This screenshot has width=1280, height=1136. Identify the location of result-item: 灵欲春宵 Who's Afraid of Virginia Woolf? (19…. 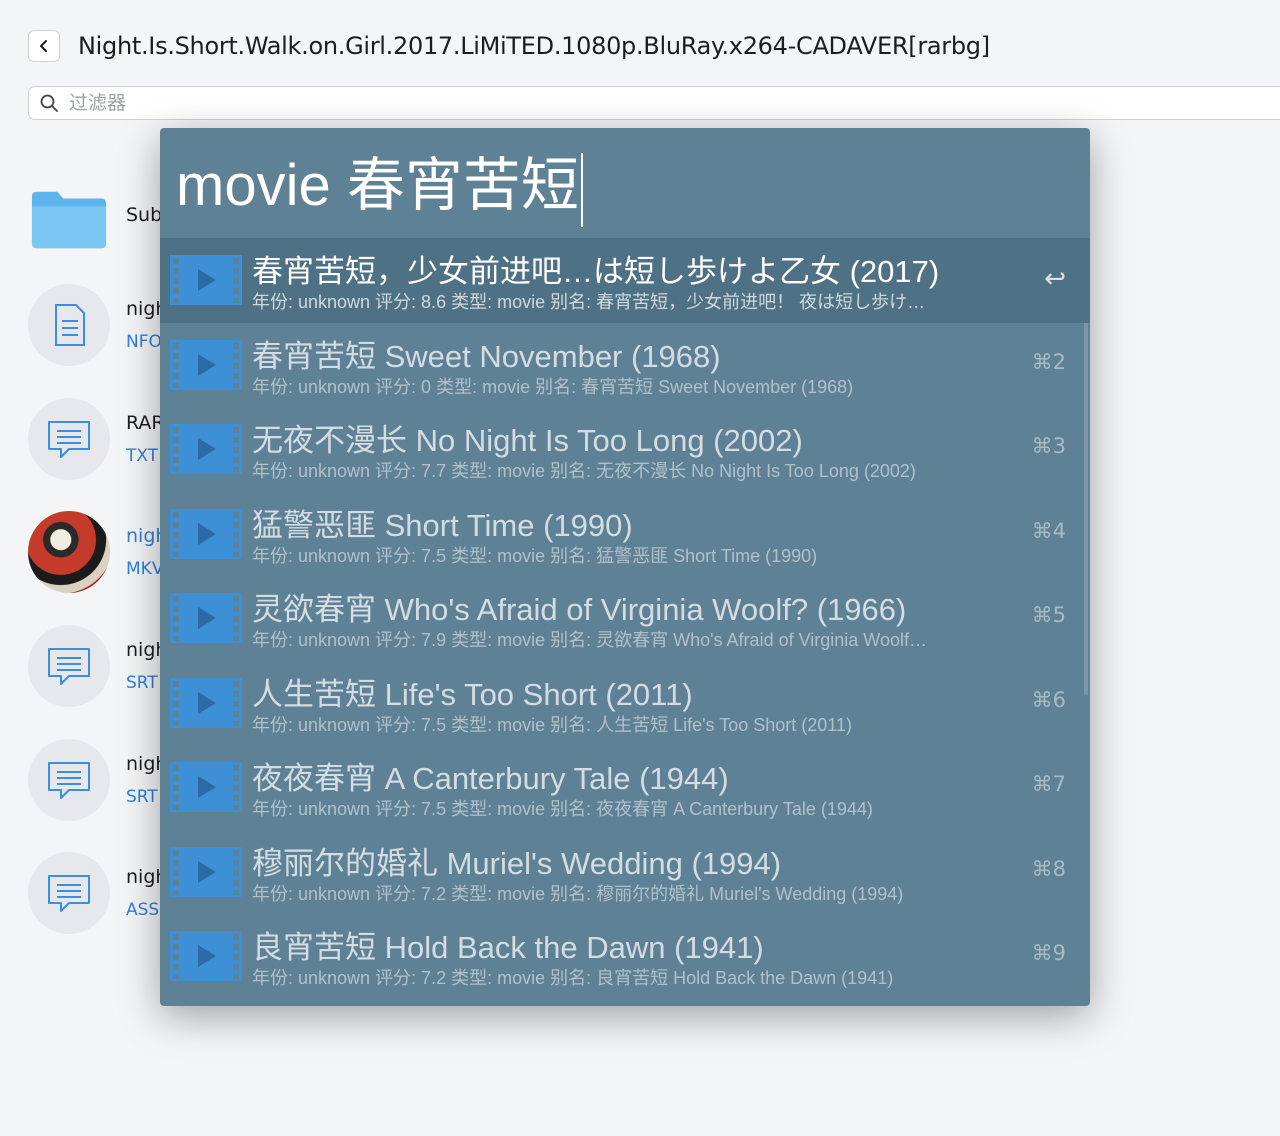
(625, 618).